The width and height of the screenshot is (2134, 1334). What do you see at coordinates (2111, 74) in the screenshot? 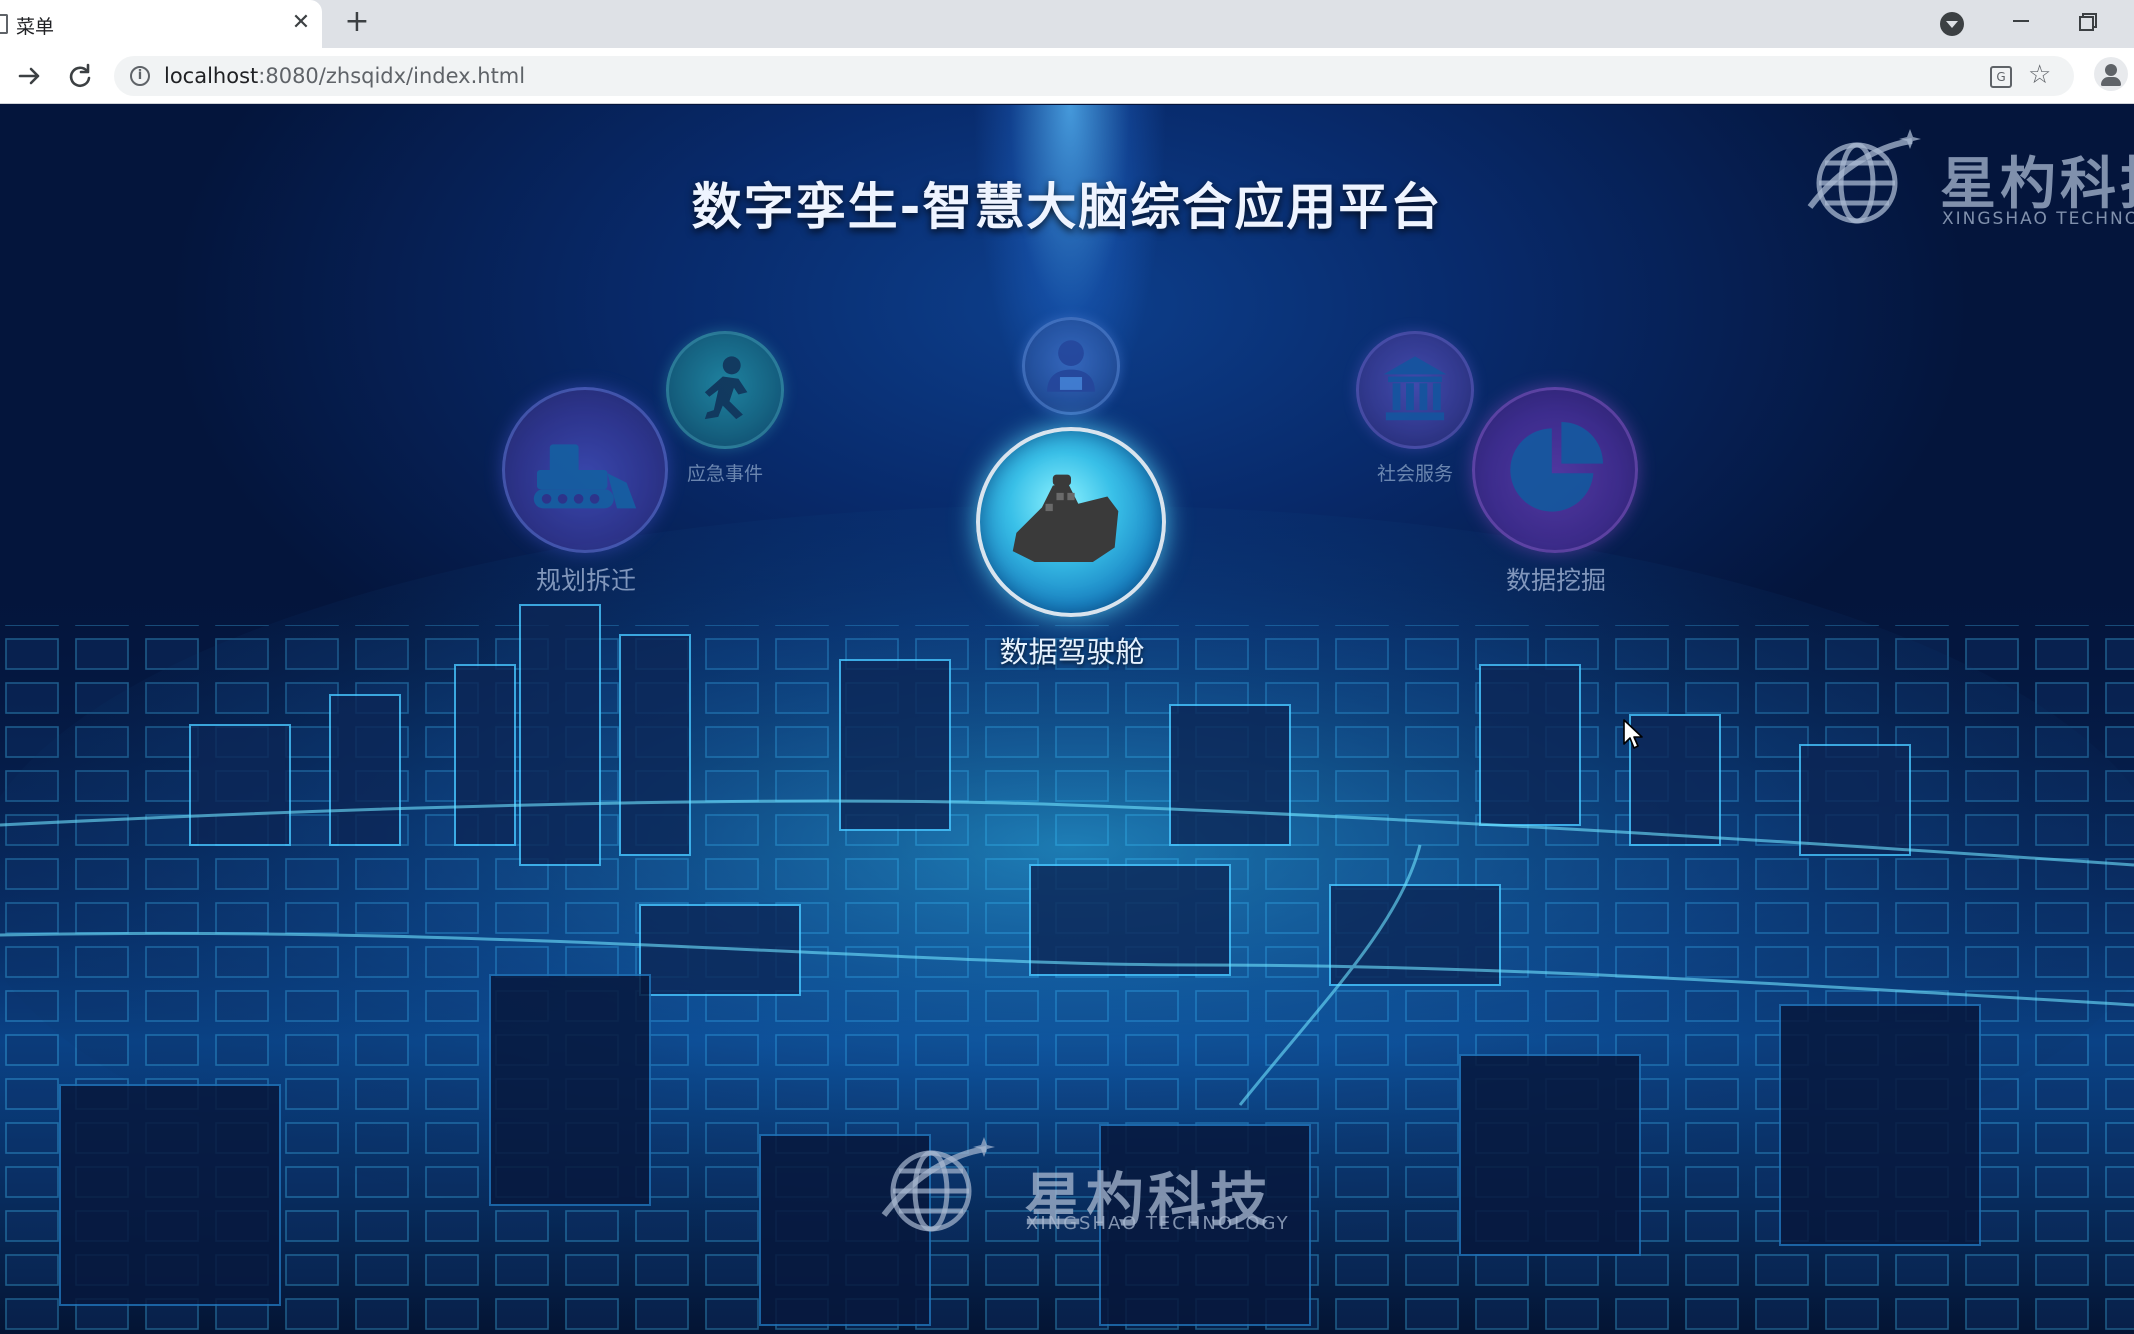
I see `profile-avatar-icon` at bounding box center [2111, 74].